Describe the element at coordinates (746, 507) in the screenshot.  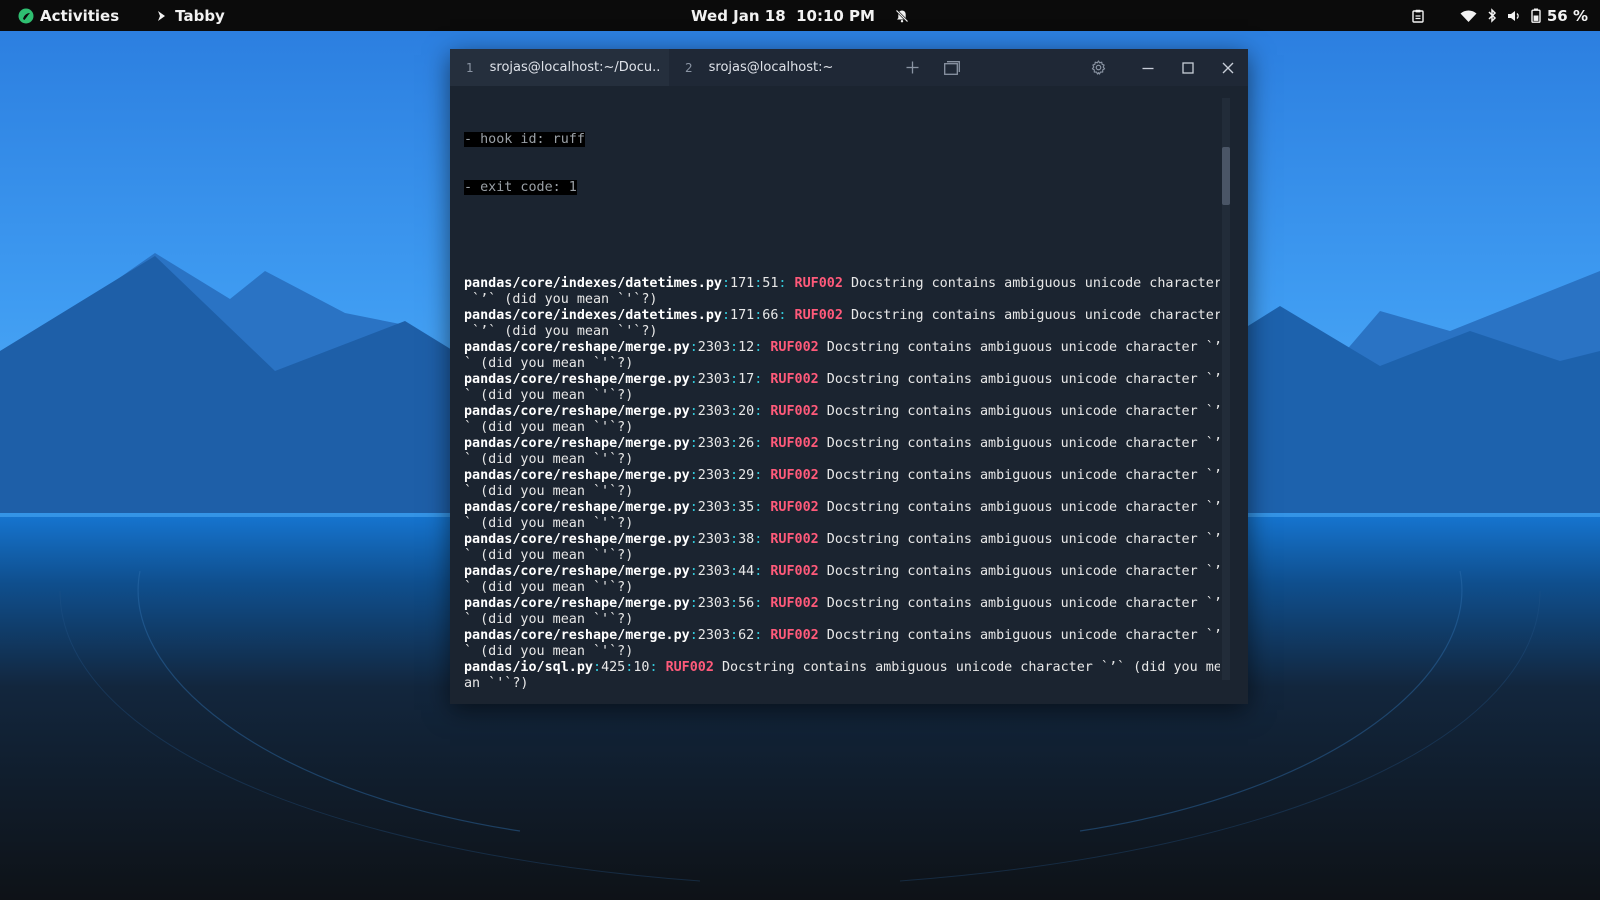
I see `column-number: 35` at that location.